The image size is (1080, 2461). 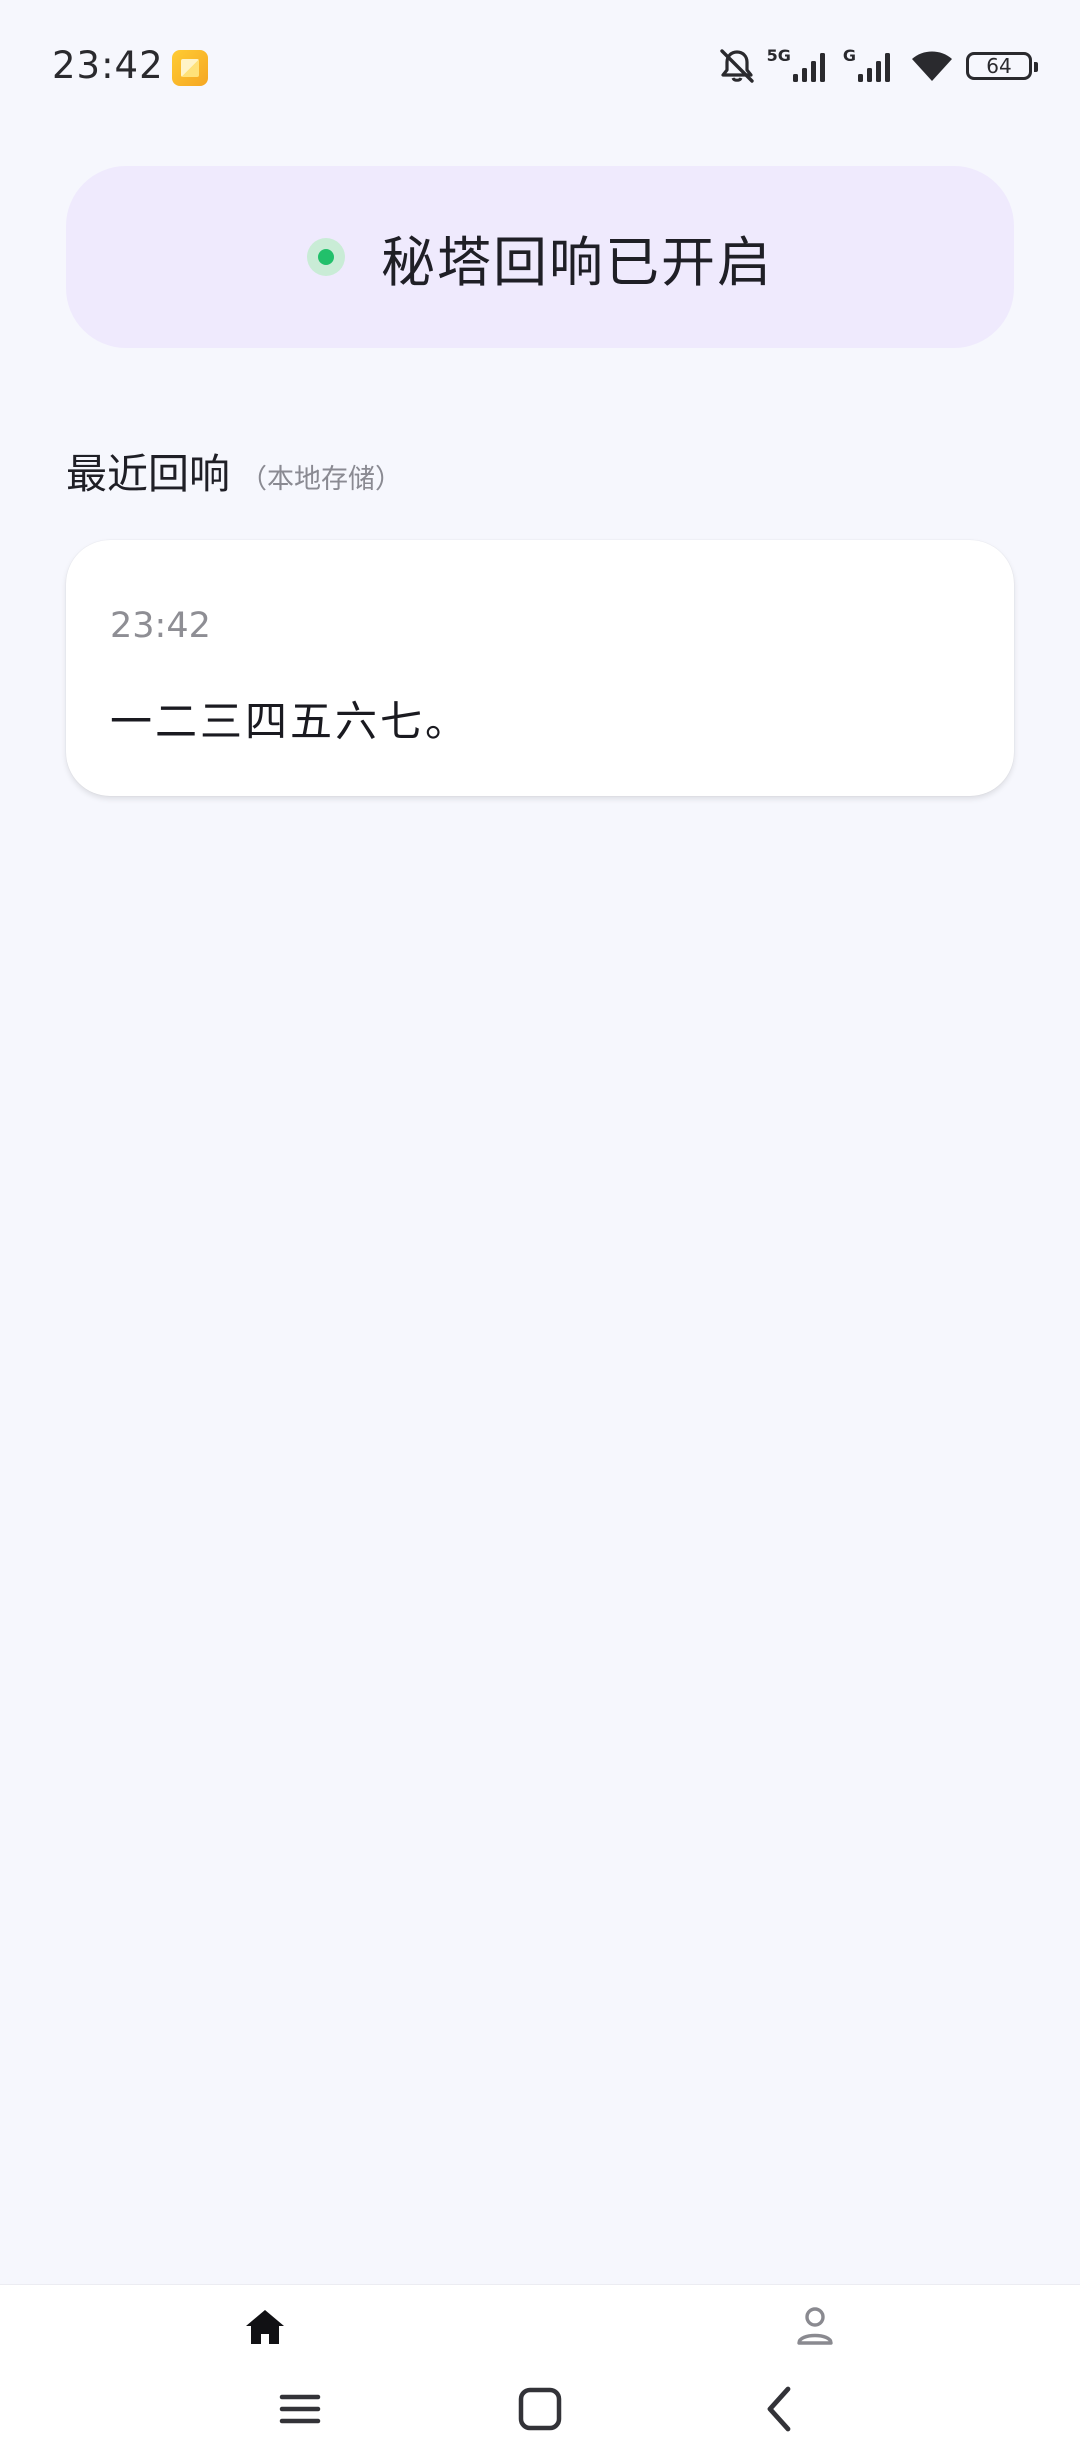 I want to click on network-type-1: 5G, so click(x=778, y=55).